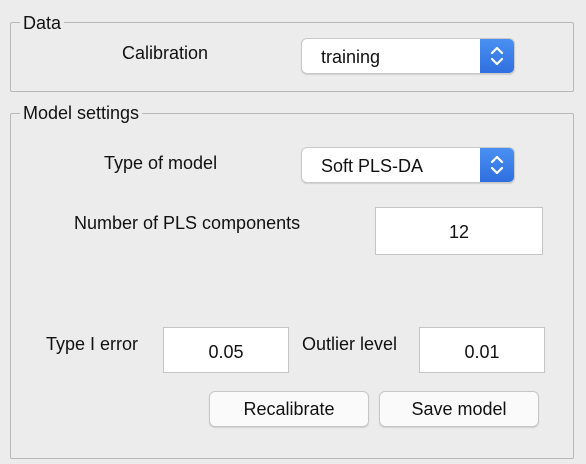  What do you see at coordinates (92, 344) in the screenshot?
I see `type-1-error-label: Type I error` at bounding box center [92, 344].